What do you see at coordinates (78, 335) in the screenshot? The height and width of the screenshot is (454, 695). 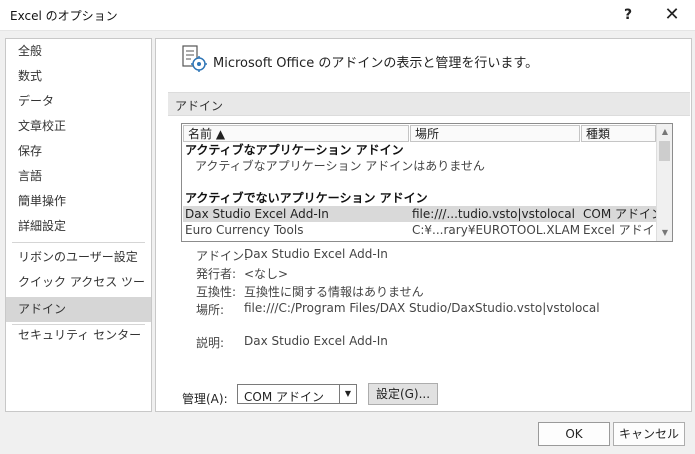 I see `sidebar-item-trust-center: セキュリティ センター` at bounding box center [78, 335].